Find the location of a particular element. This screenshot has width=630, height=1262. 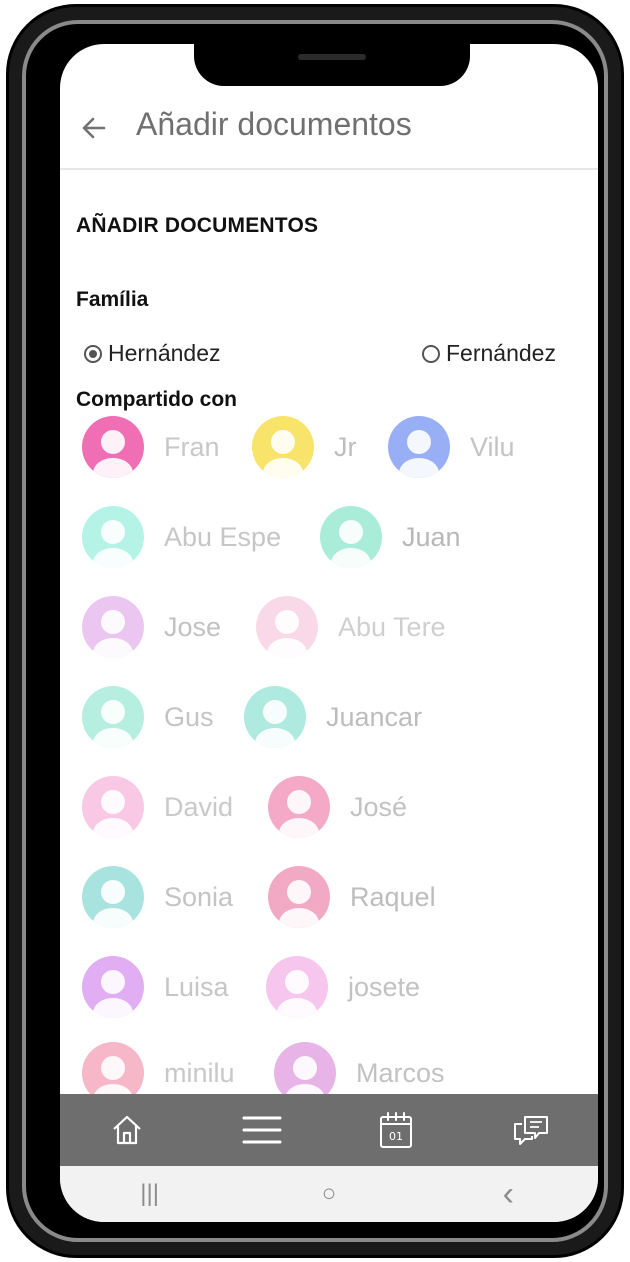

member-item: Raquel is located at coordinates (352, 897).